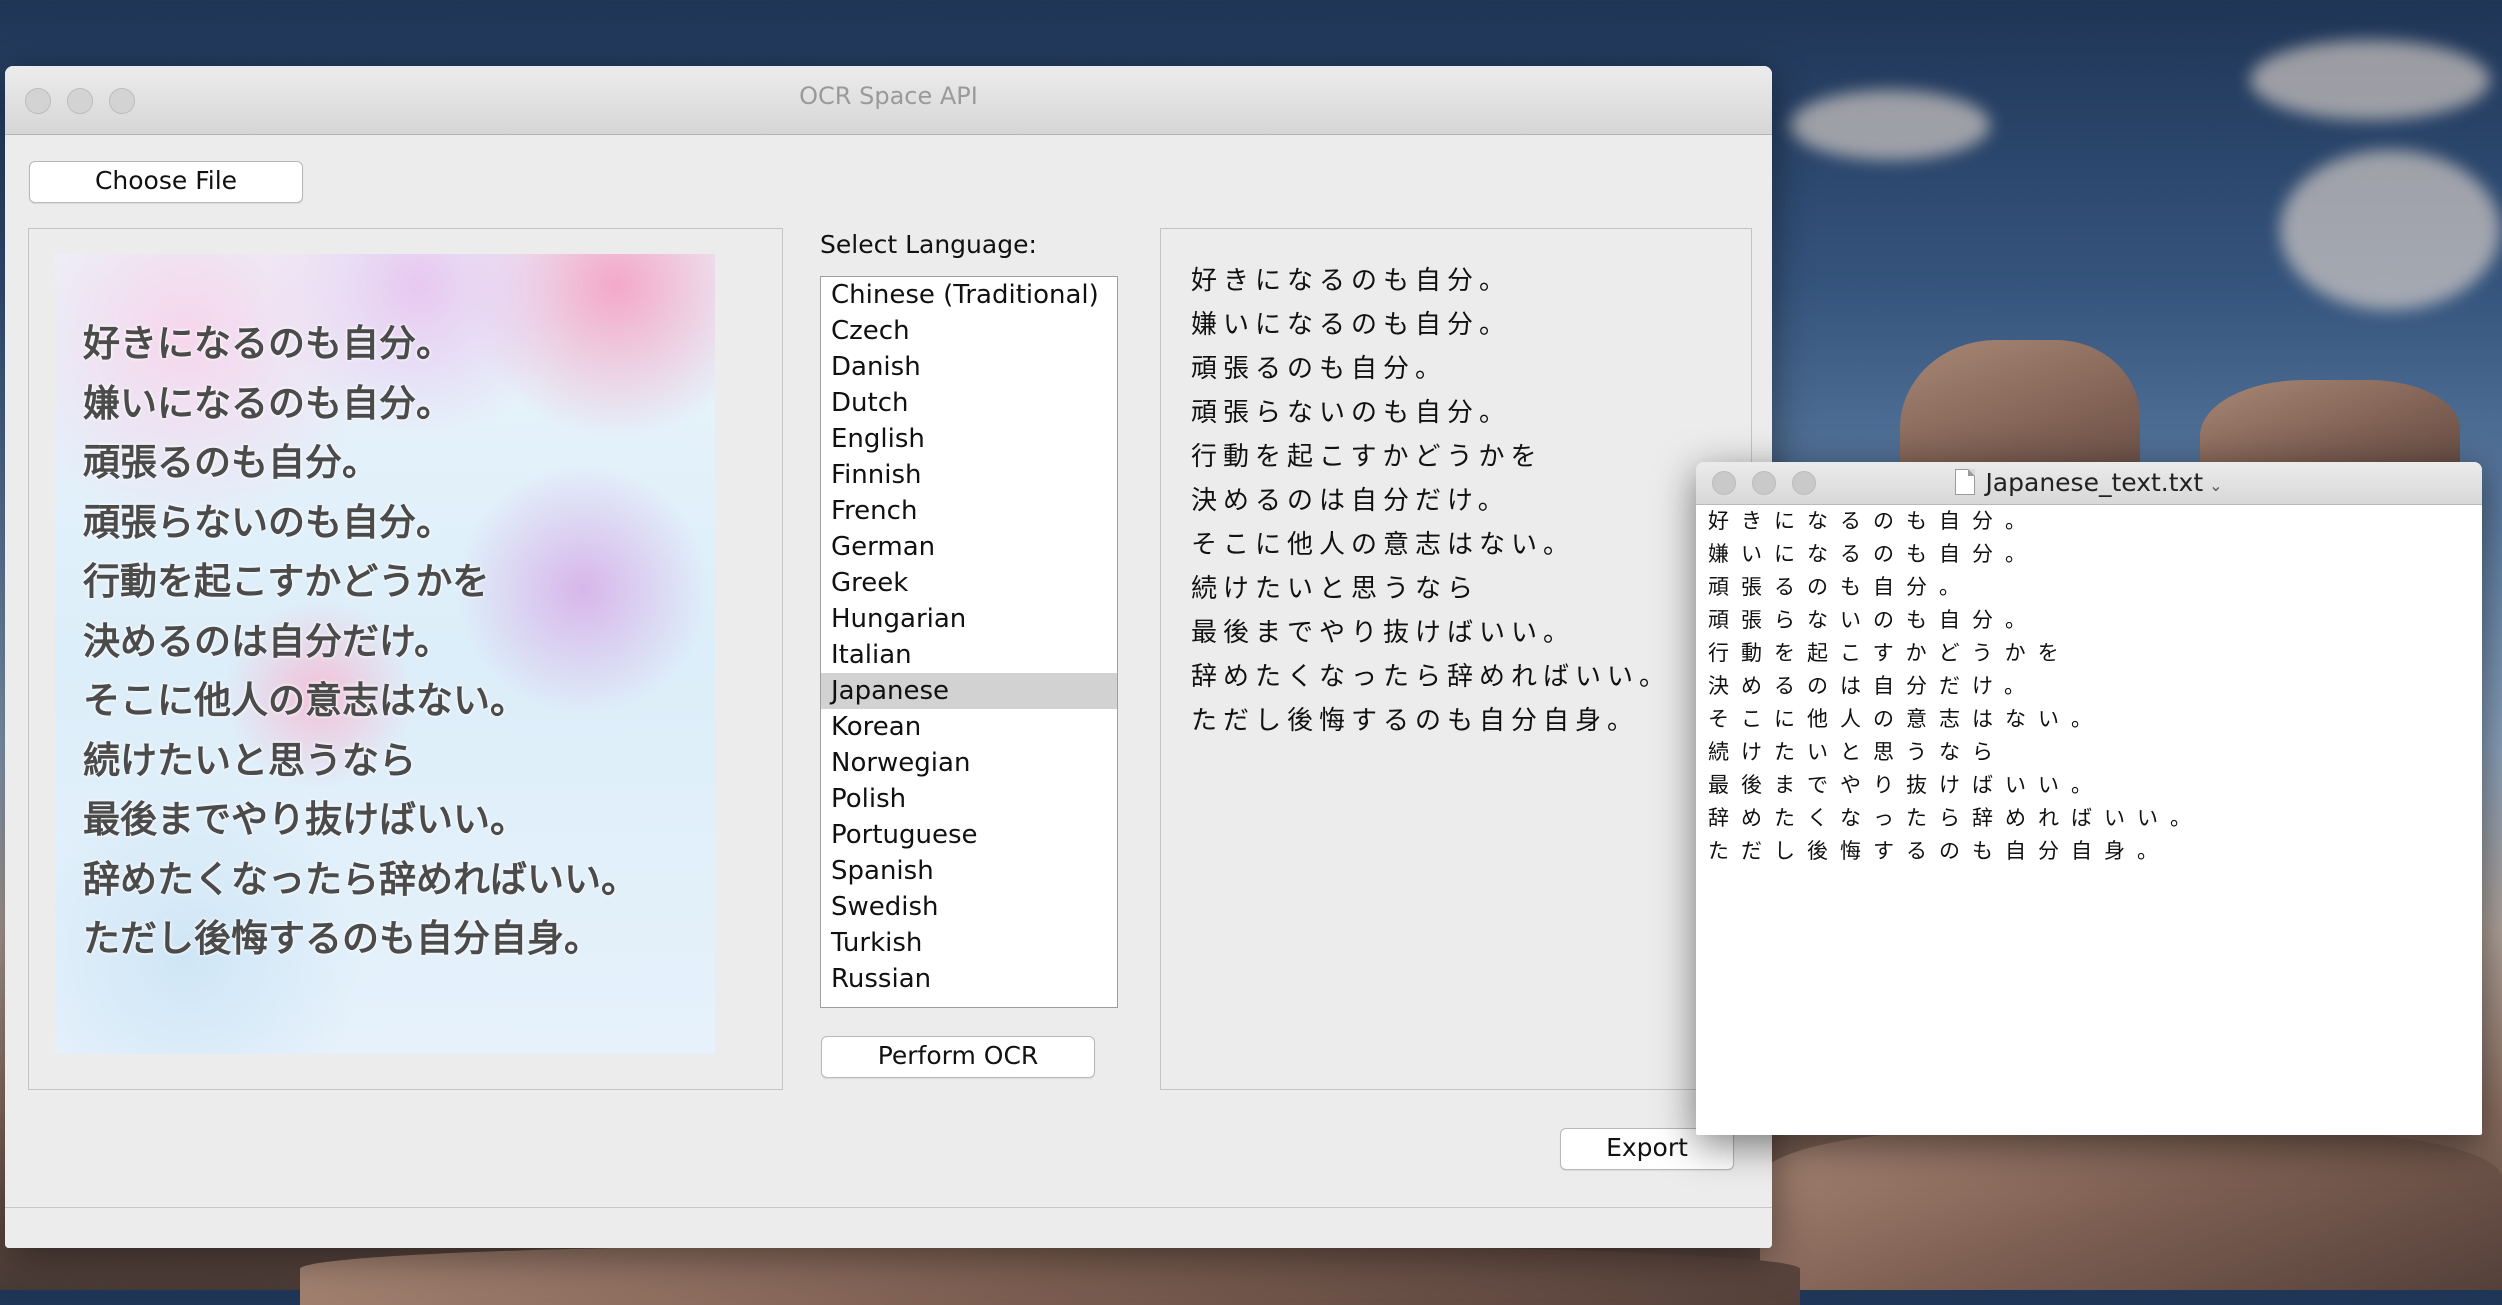 The width and height of the screenshot is (2502, 1305). What do you see at coordinates (888, 96) in the screenshot?
I see `window-title: OCR Space API` at bounding box center [888, 96].